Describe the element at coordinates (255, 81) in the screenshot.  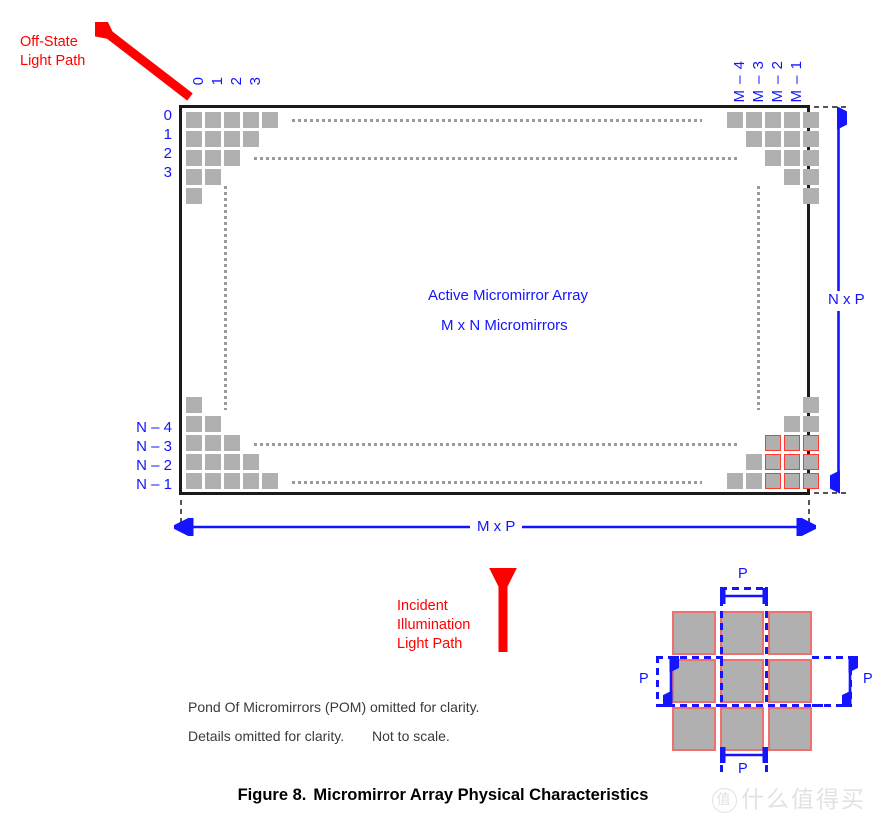
I see `column-label-3: 3` at that location.